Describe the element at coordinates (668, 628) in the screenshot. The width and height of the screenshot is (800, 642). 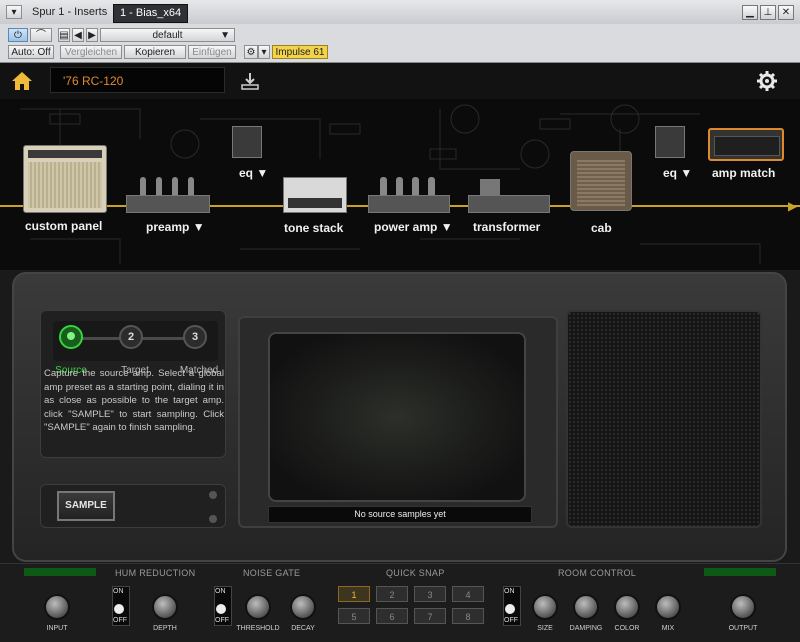
I see `mix-knob-label: MIX` at that location.